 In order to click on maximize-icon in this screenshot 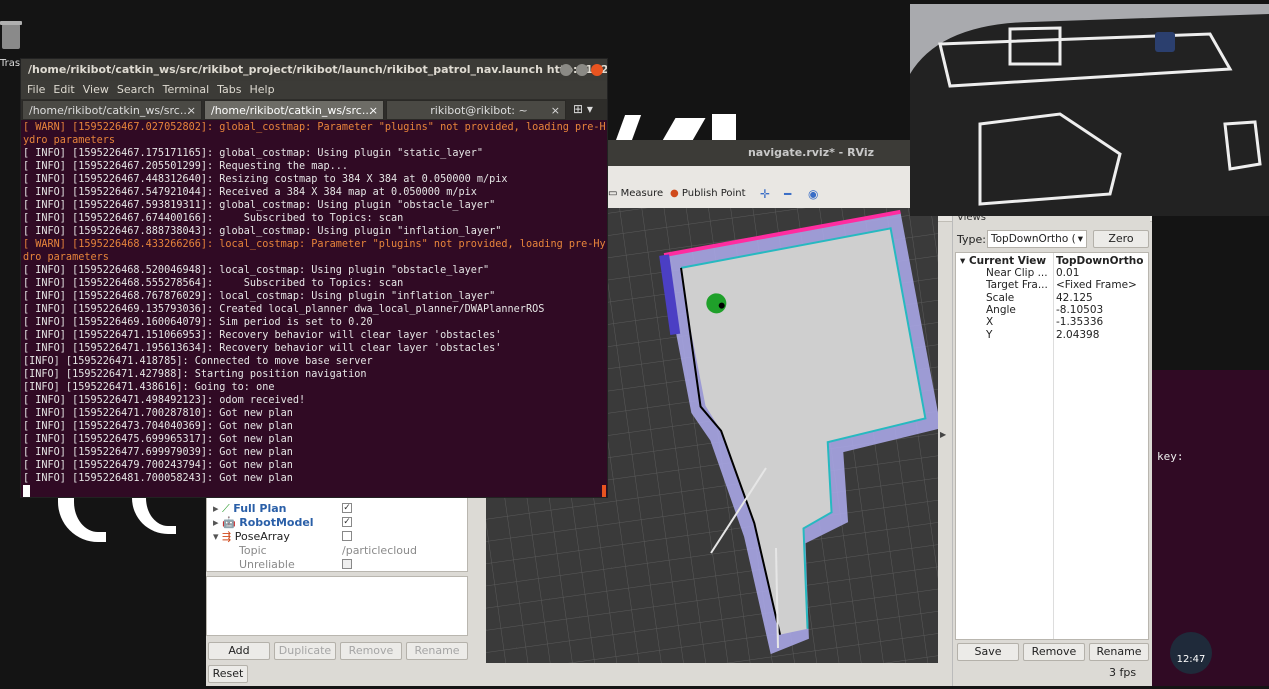, I will do `click(581, 70)`.